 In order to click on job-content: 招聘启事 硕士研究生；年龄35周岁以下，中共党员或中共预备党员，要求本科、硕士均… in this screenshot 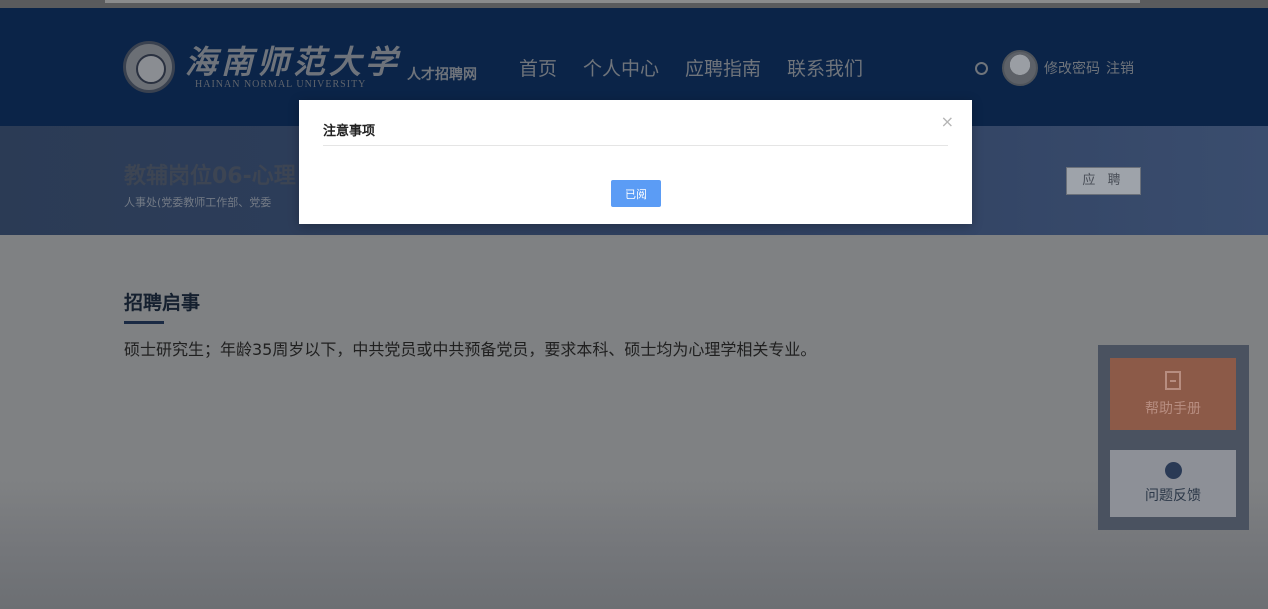, I will do `click(470, 324)`.